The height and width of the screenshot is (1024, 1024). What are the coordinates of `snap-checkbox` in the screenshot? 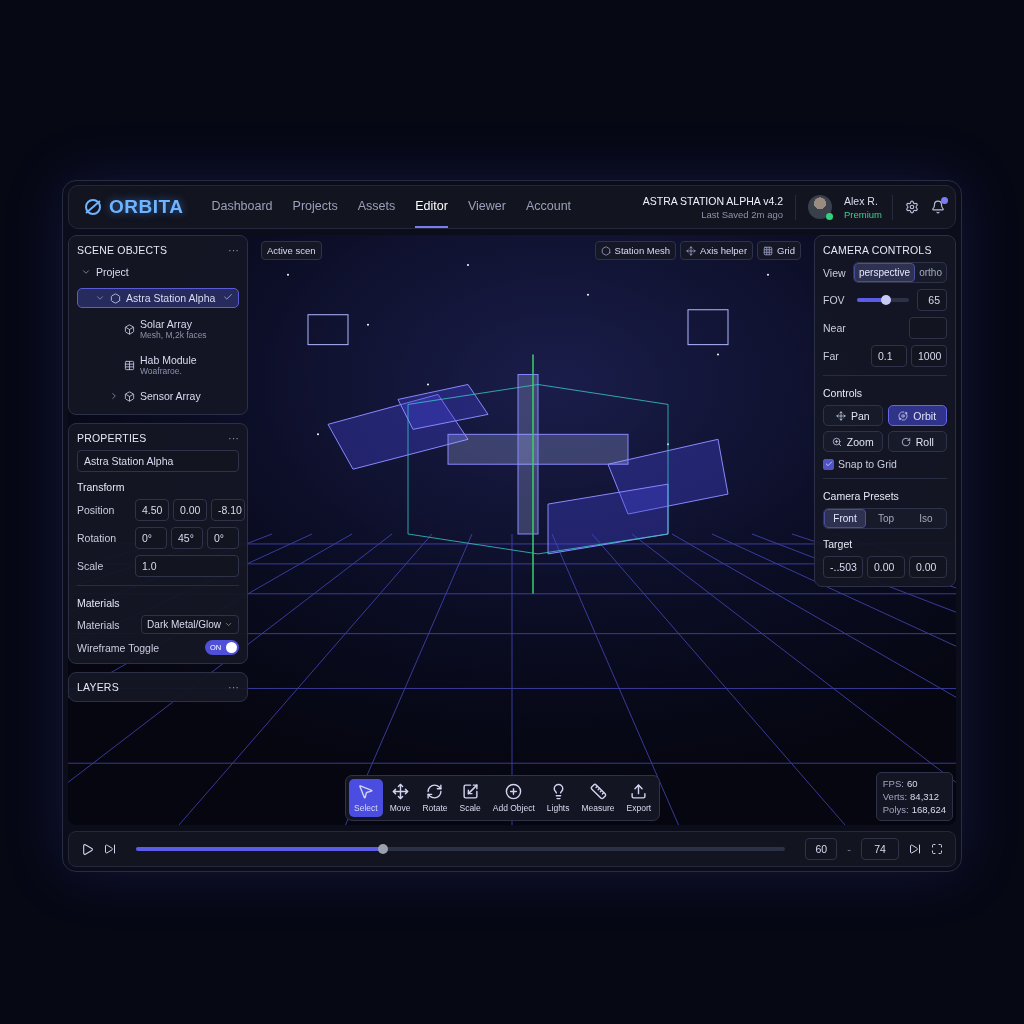 It's located at (828, 464).